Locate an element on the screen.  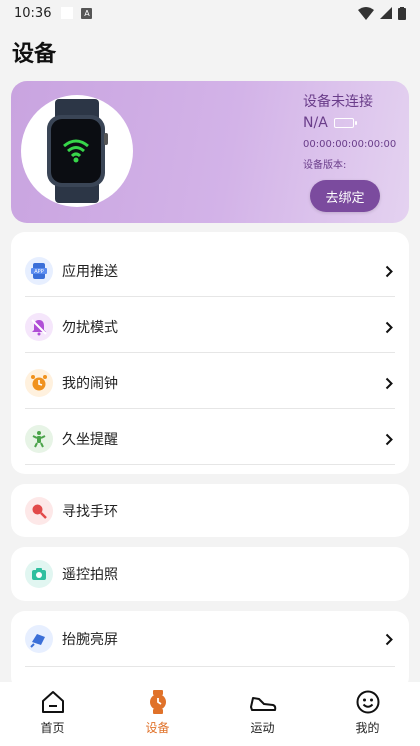
raise-wrist-icon is located at coordinates (39, 639).